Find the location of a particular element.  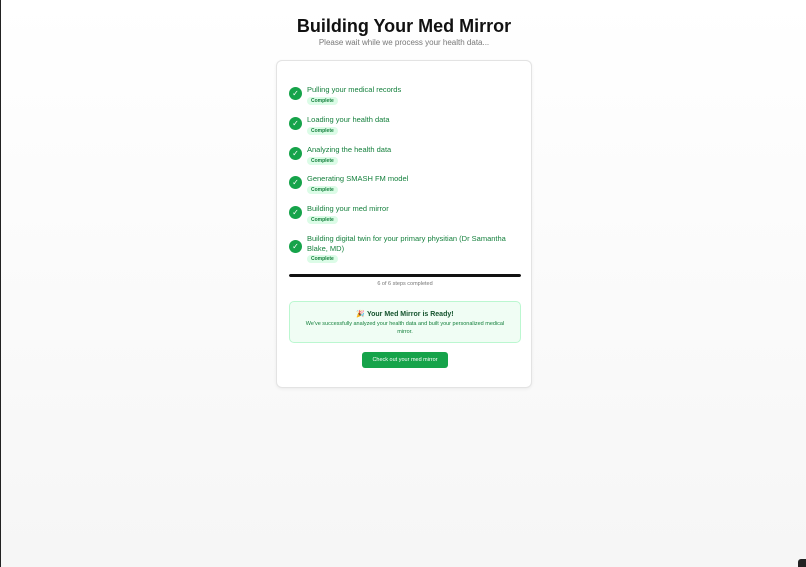

window-corner is located at coordinates (802, 563).